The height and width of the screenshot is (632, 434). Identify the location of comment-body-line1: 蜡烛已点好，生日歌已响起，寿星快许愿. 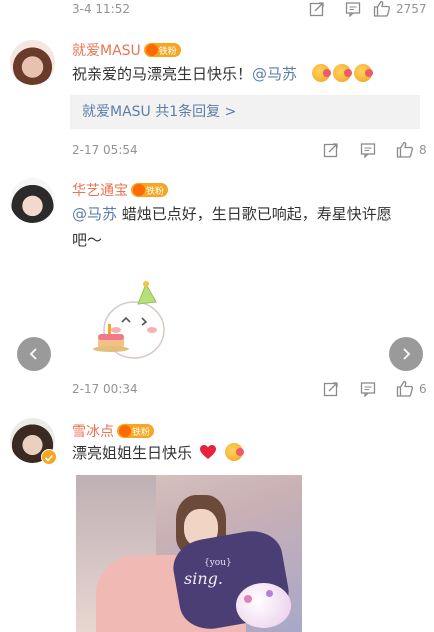
(254, 214).